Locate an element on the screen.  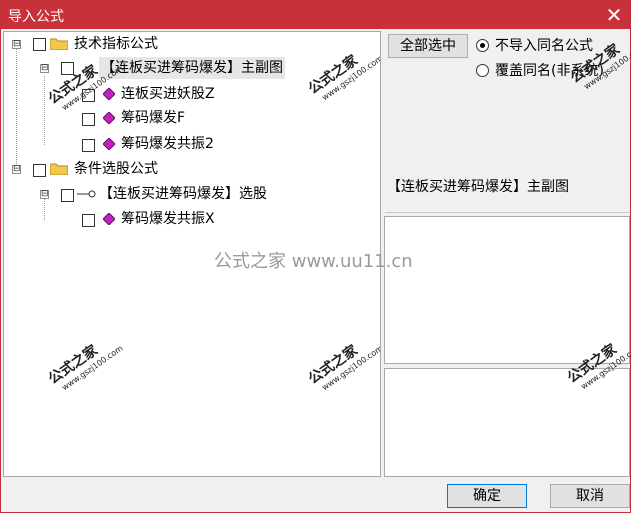
tree-node-label: 筹码爆发共振2 is located at coordinates (167, 144).